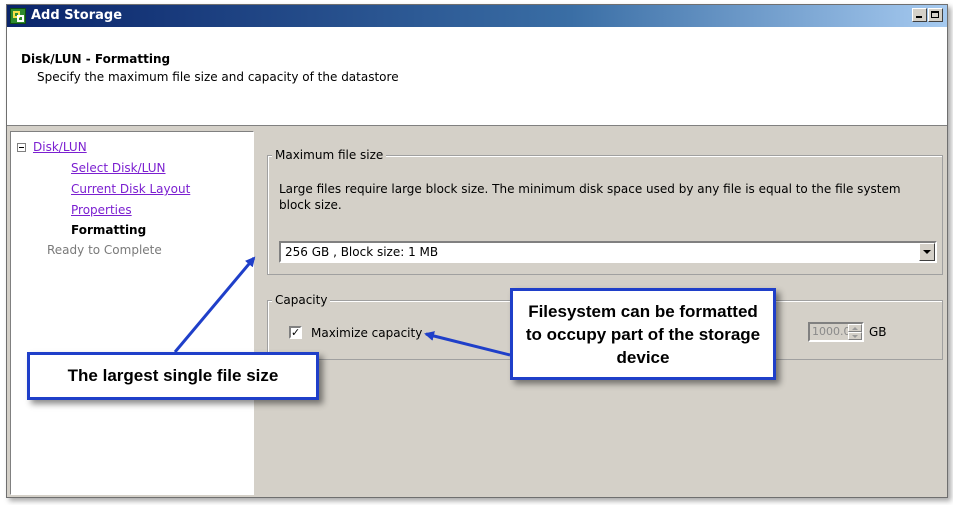 The height and width of the screenshot is (505, 953). What do you see at coordinates (855, 336) in the screenshot?
I see `stepper-down-icon` at bounding box center [855, 336].